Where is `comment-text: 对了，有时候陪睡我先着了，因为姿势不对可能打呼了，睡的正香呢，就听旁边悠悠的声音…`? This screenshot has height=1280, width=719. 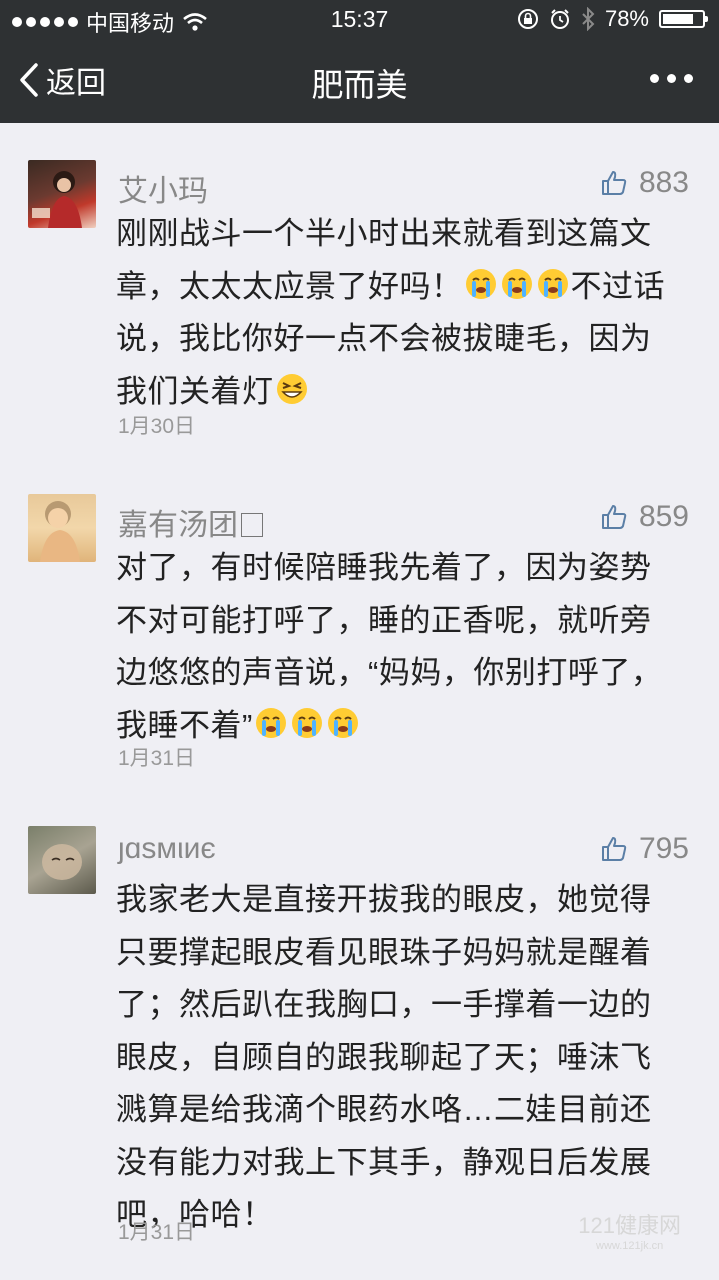
comment-text: 对了，有时候陪睡我先着了，因为姿势不对可能打呼了，睡的正香呢，就听旁边悠悠的声音… is located at coordinates (389, 646).